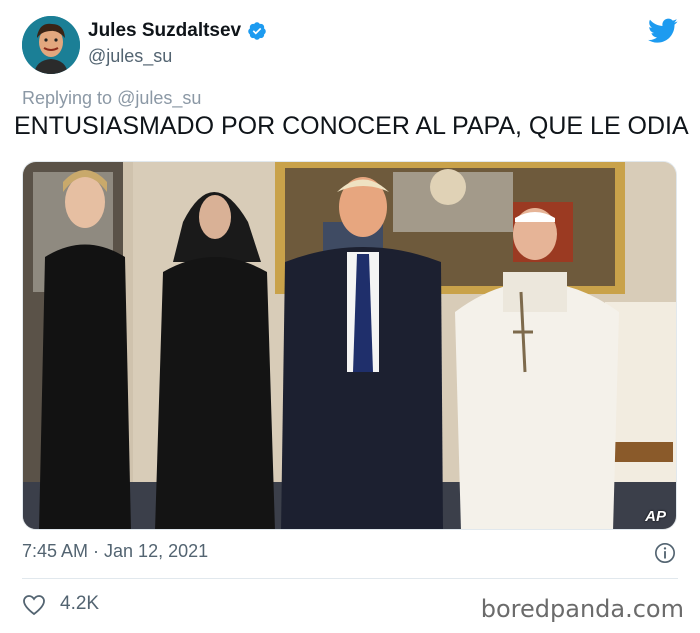 The height and width of the screenshot is (633, 700). I want to click on divider, so click(350, 578).